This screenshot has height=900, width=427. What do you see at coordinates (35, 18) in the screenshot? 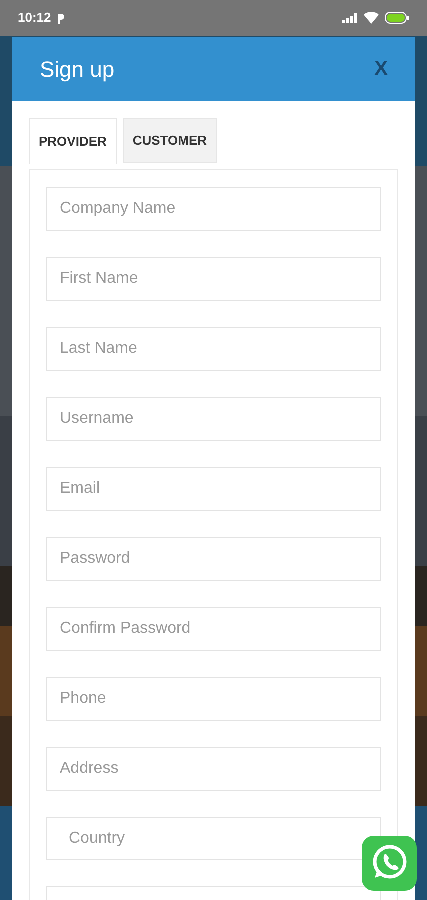
I see `status-time: 10:12` at bounding box center [35, 18].